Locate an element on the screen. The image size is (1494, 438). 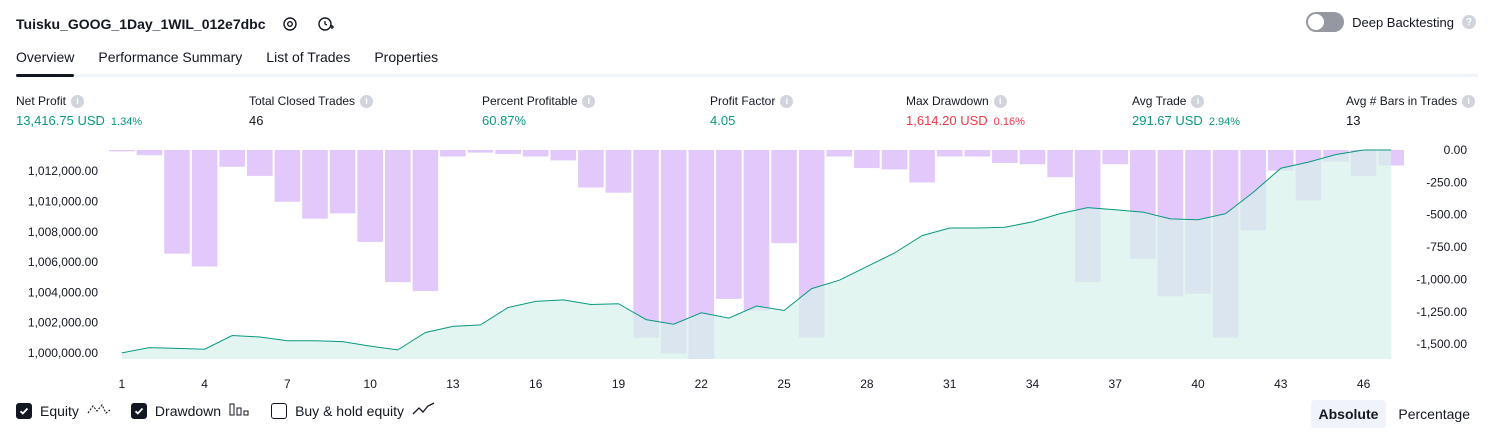
settings-icon is located at coordinates (290, 24).